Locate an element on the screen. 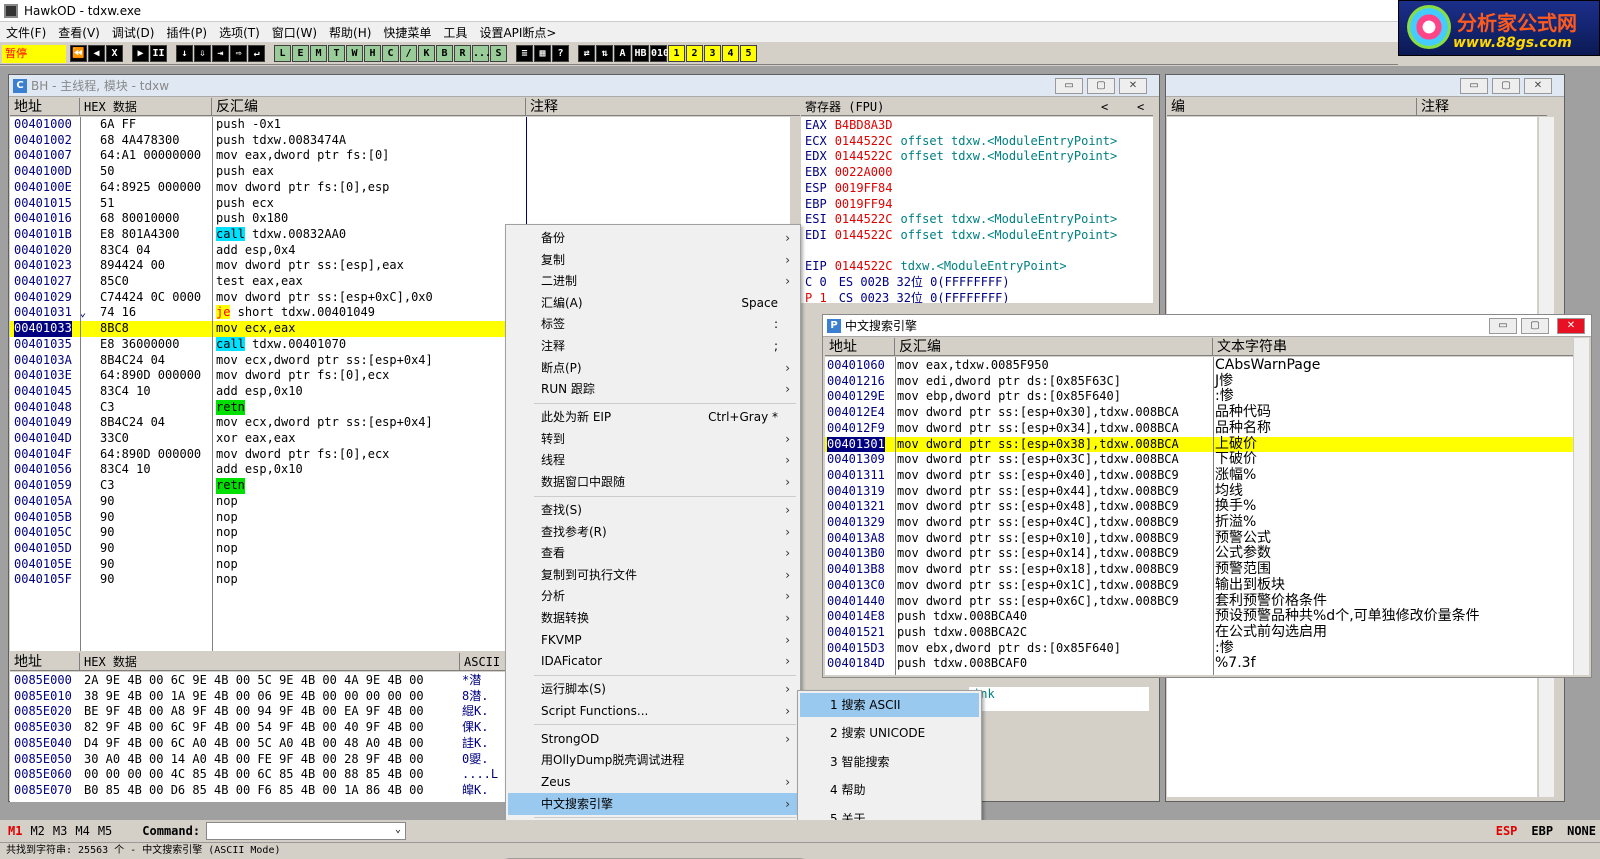  menu-item: 选项(T) is located at coordinates (239, 32).